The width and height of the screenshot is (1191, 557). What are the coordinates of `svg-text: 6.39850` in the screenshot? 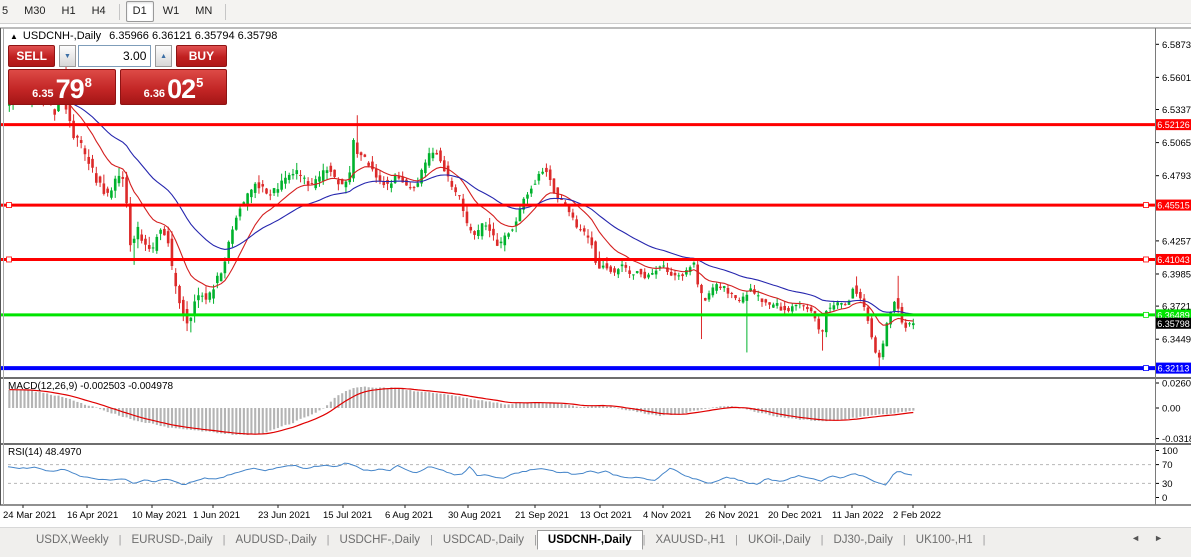 It's located at (1176, 274).